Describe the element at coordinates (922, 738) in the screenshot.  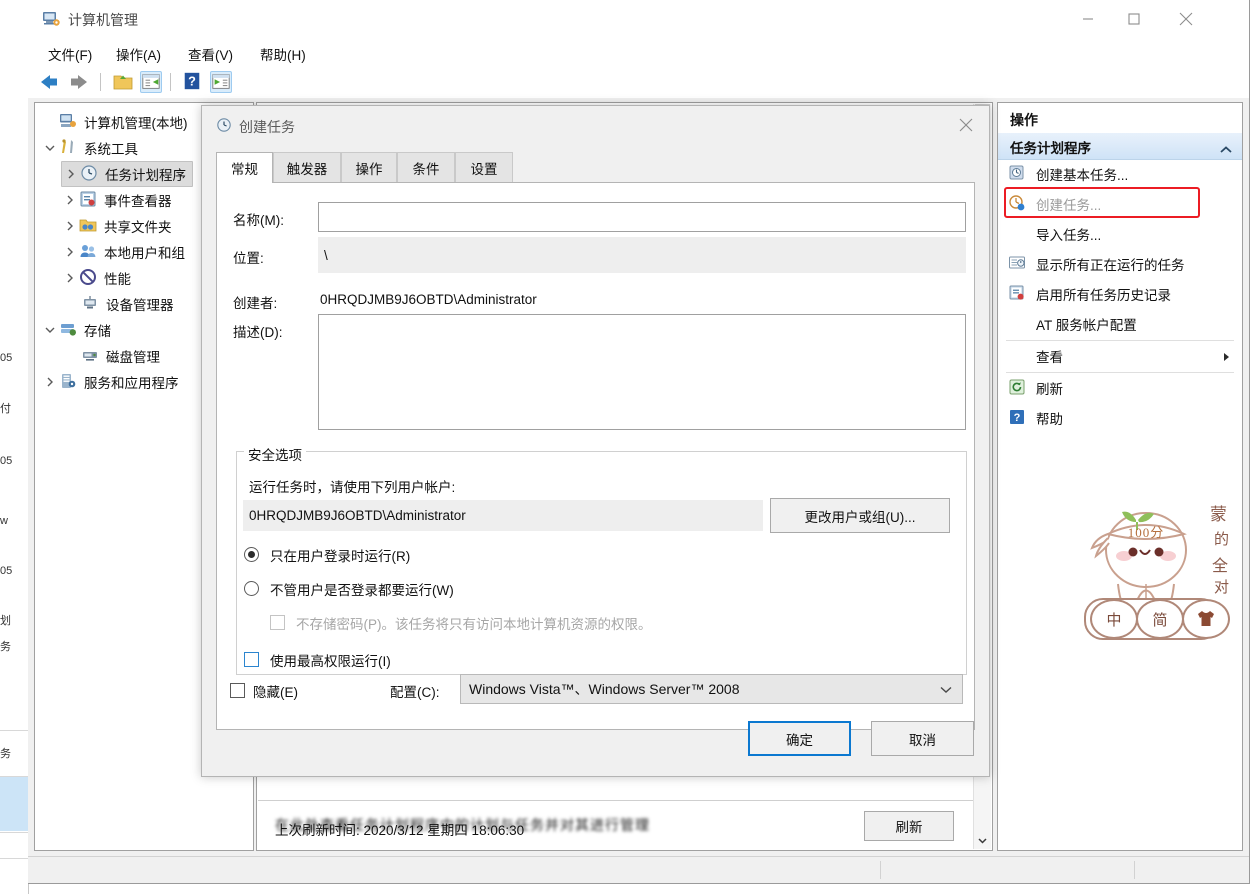
I see `cancel-button: 取消` at that location.